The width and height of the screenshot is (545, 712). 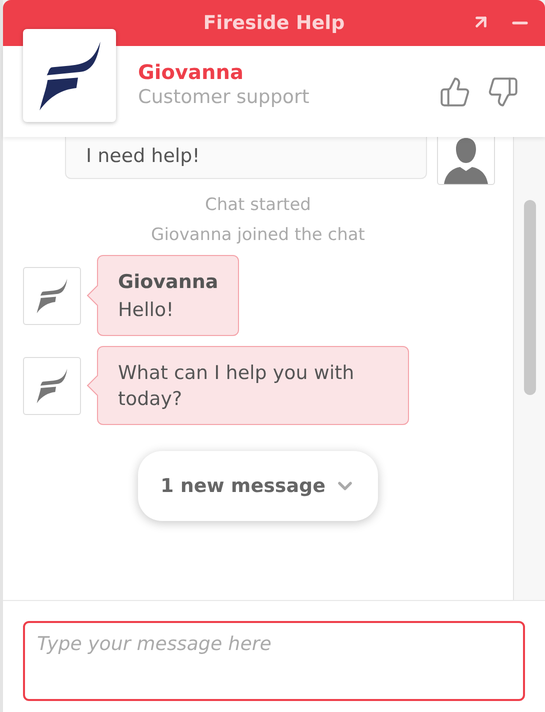 What do you see at coordinates (466, 161) in the screenshot?
I see `person-icon` at bounding box center [466, 161].